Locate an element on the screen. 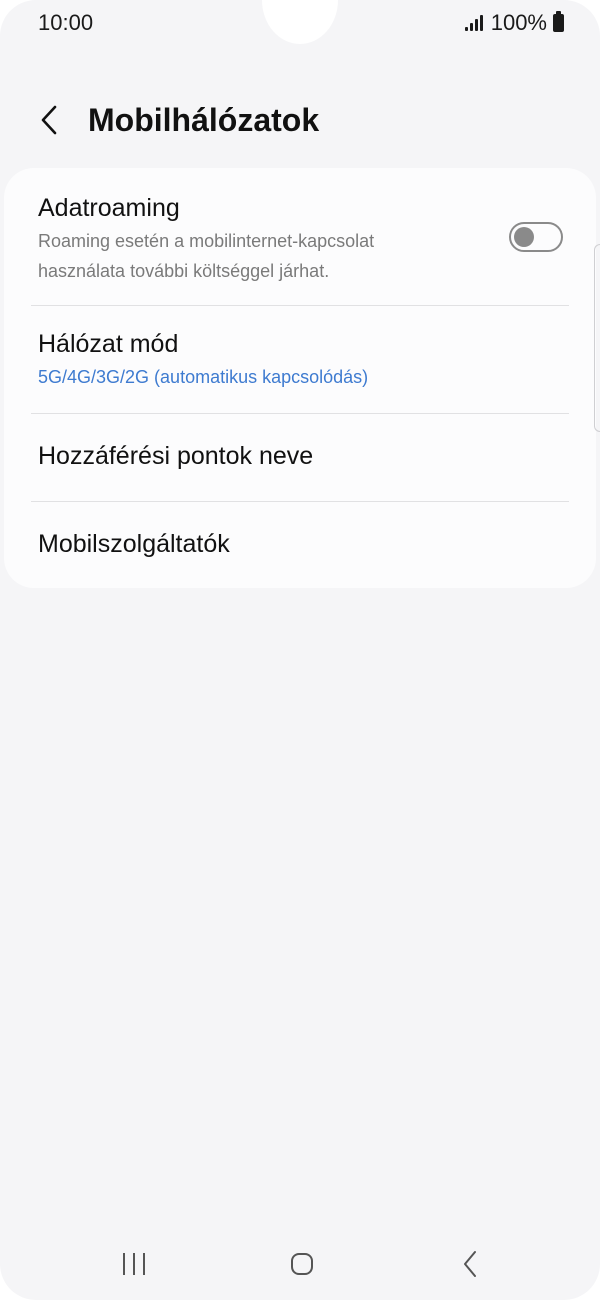  toggle-knob is located at coordinates (524, 237).